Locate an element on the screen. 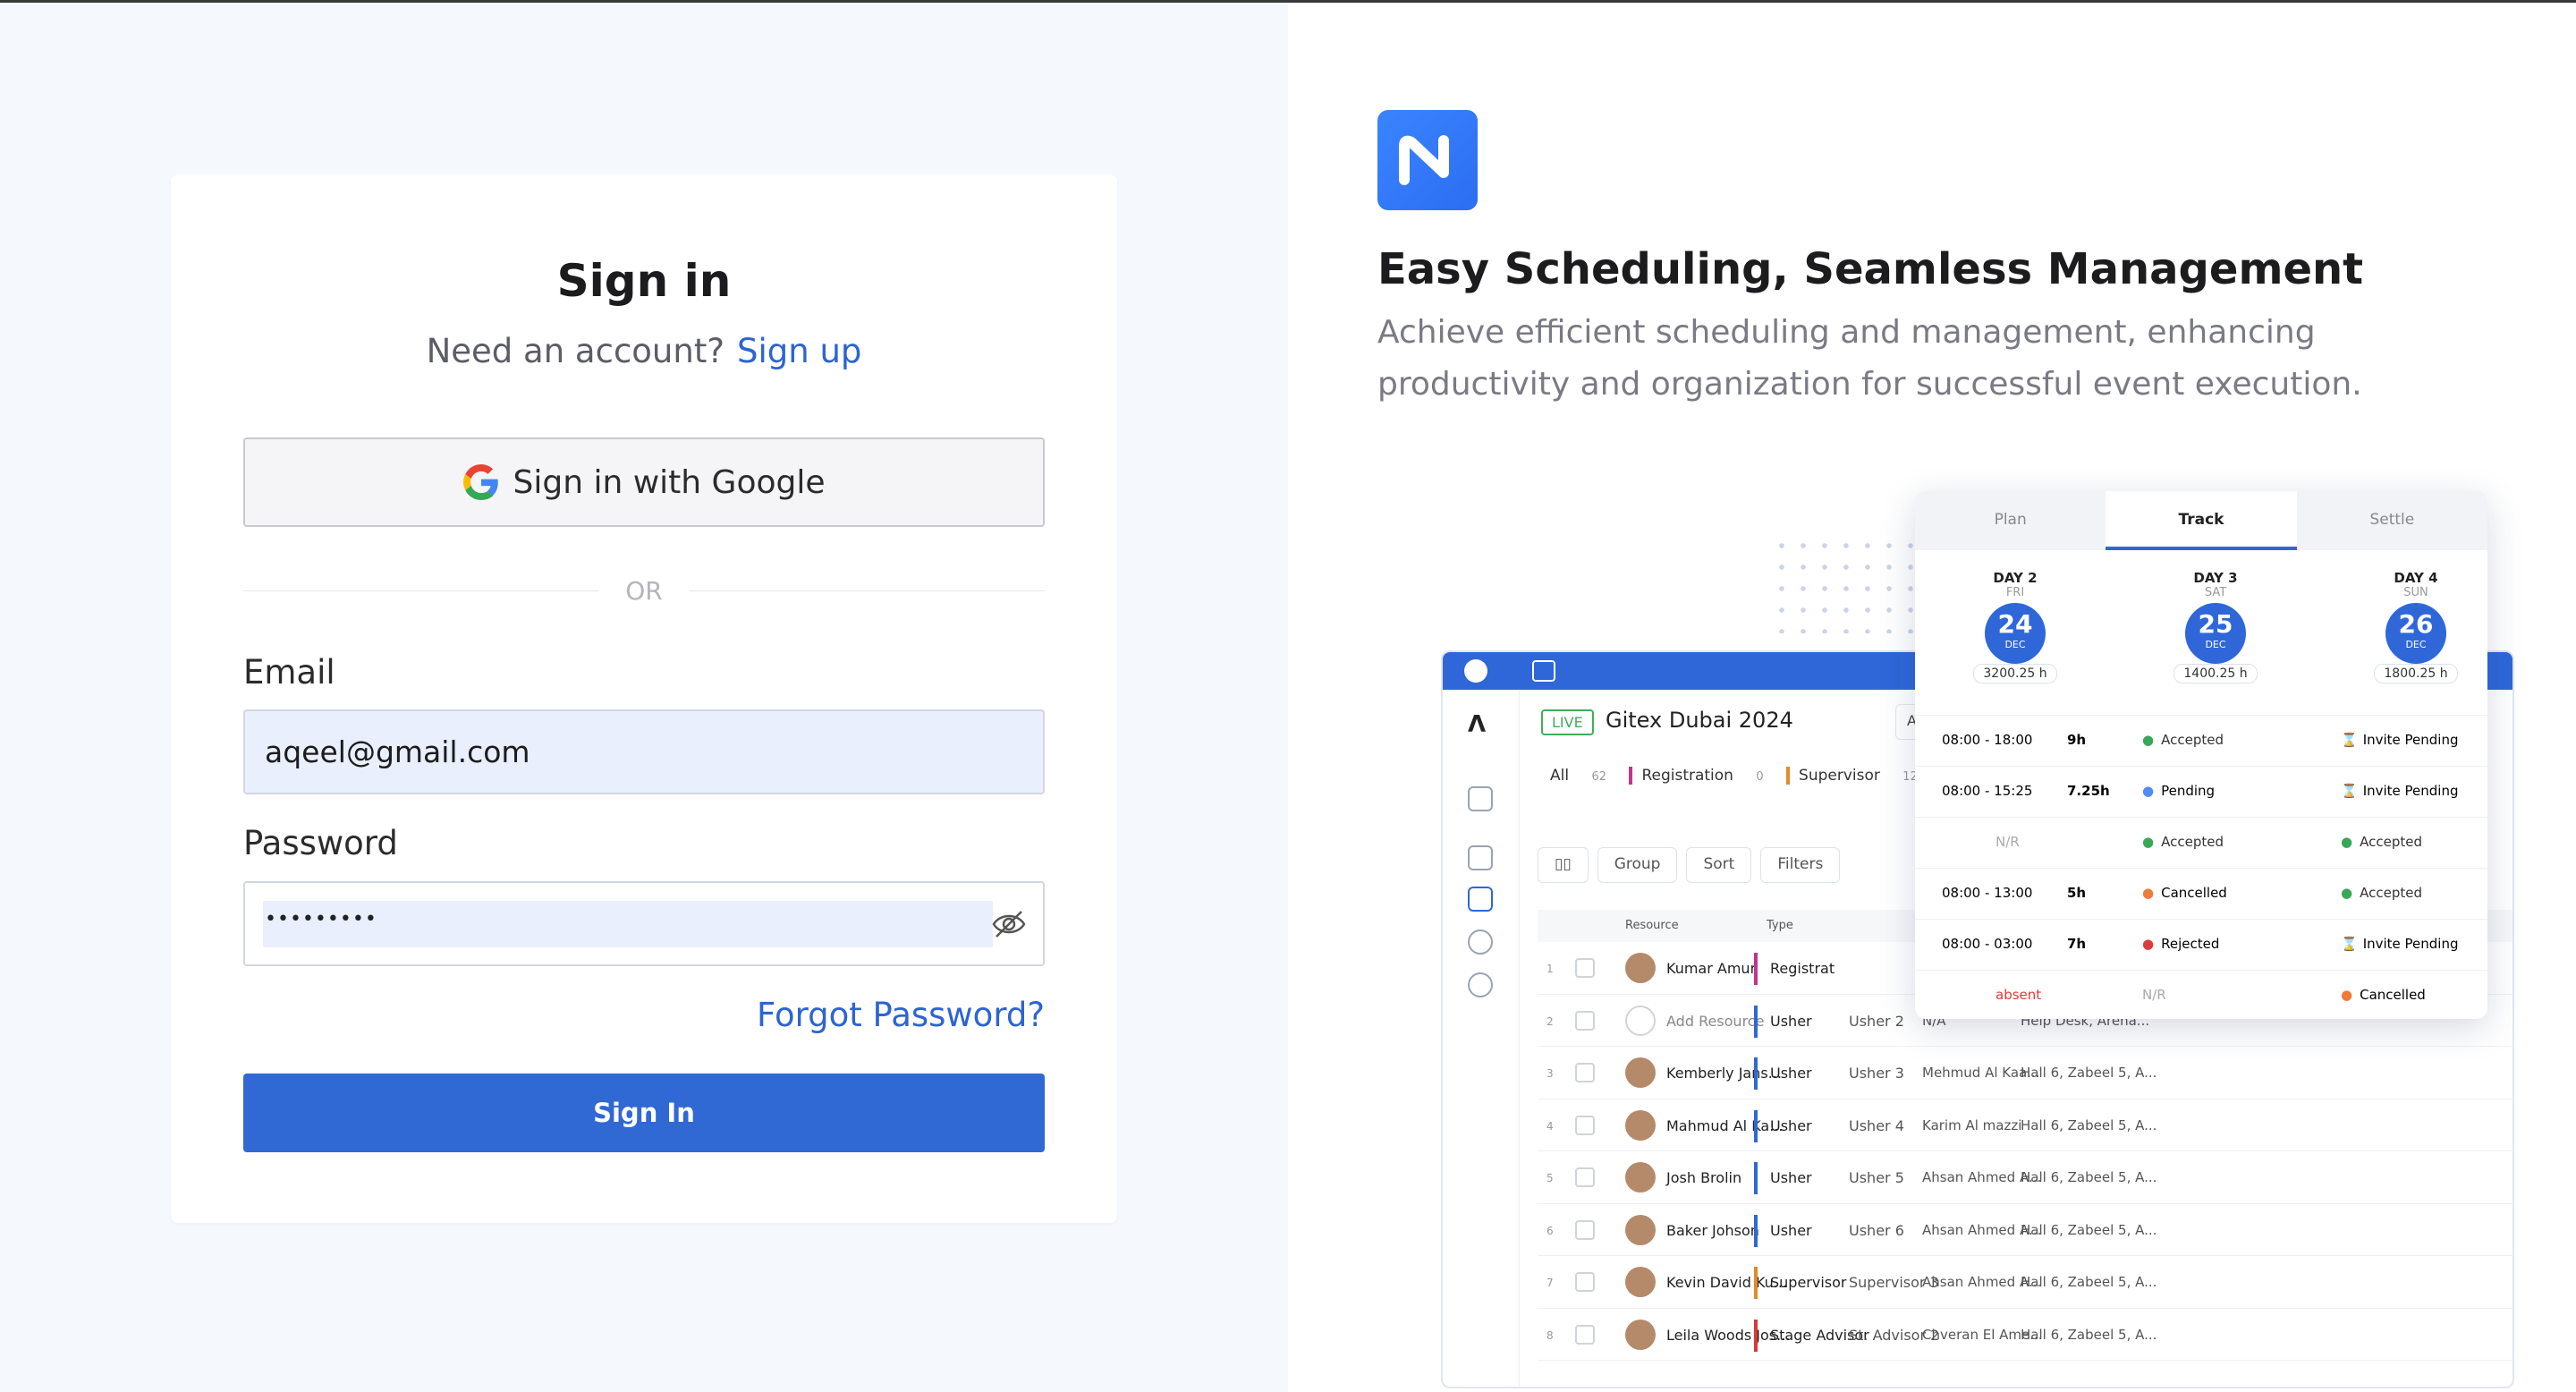 The image size is (2576, 1392). event-title: Gitex Dubai 2024 is located at coordinates (1699, 720).